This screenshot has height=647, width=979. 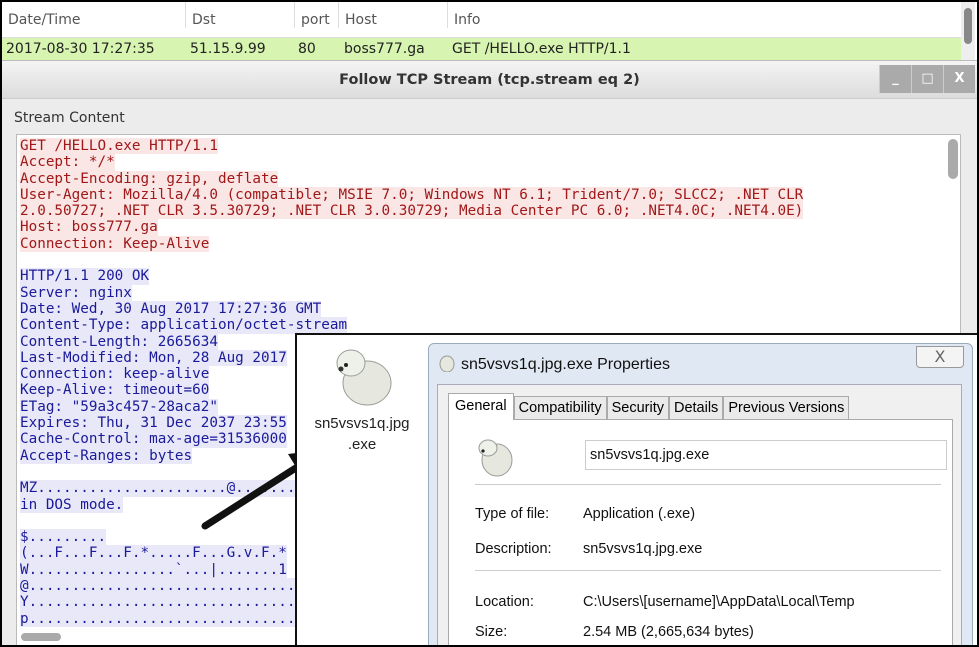 I want to click on tab-compatibility: Compatibility, so click(x=560, y=407).